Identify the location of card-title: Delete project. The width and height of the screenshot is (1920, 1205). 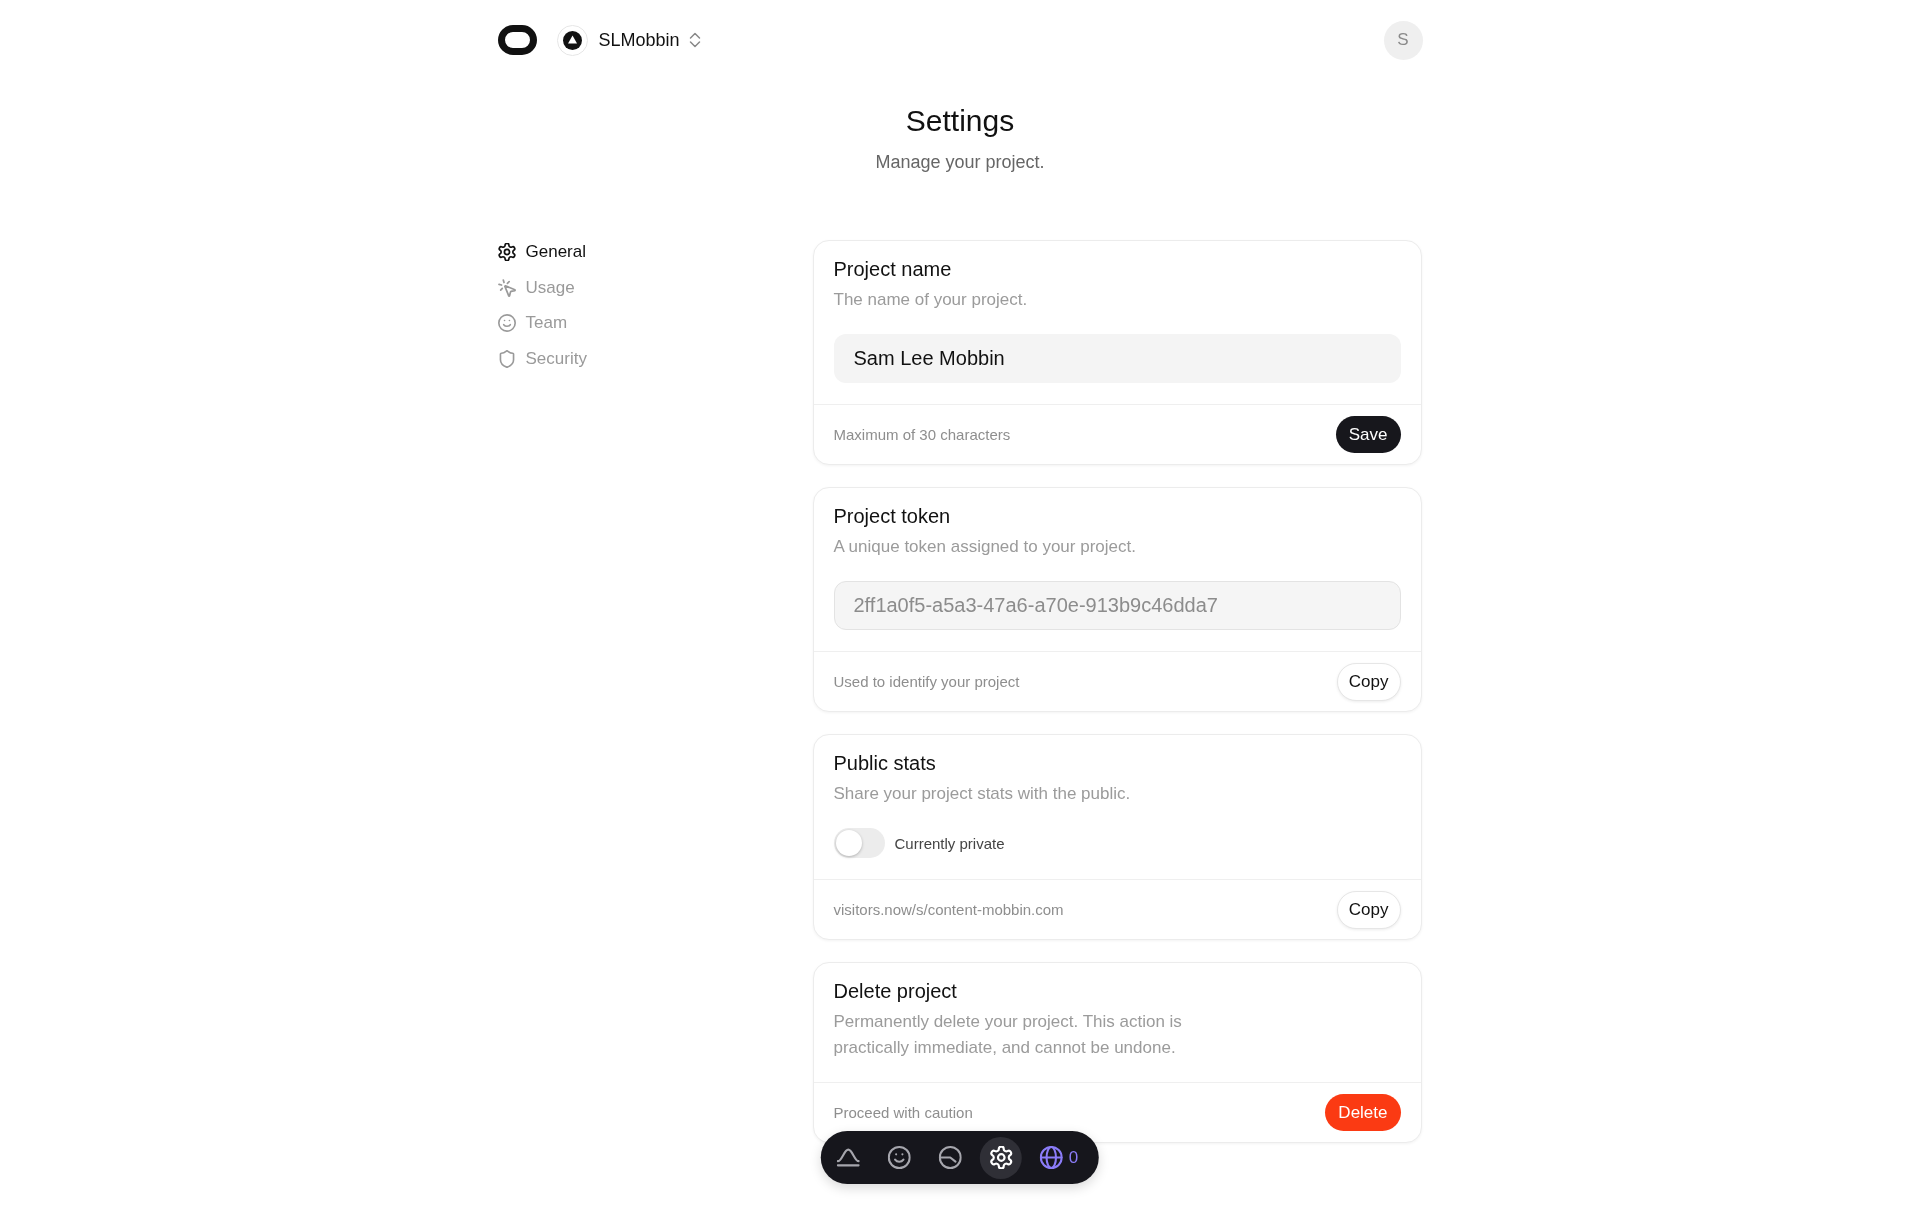
(895, 991).